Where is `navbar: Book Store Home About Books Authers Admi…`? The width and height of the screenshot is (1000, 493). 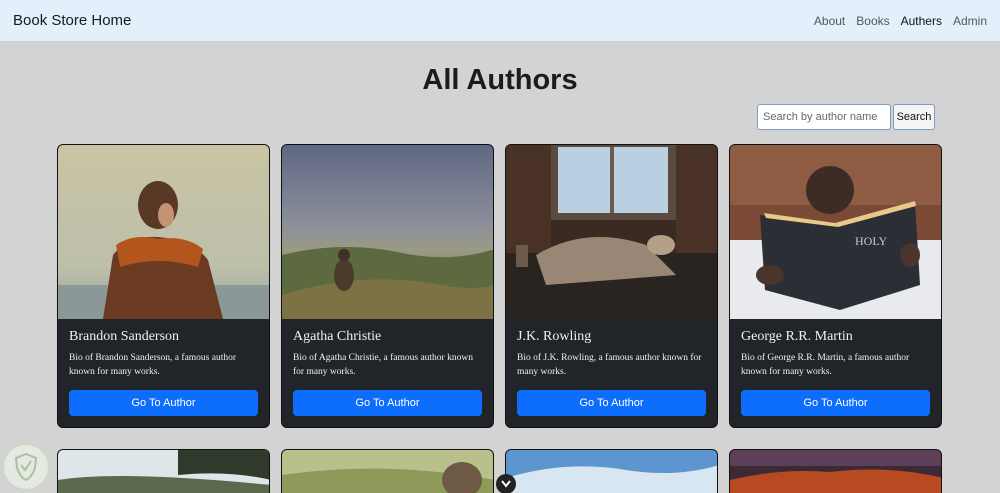 navbar: Book Store Home About Books Authers Admi… is located at coordinates (500, 21).